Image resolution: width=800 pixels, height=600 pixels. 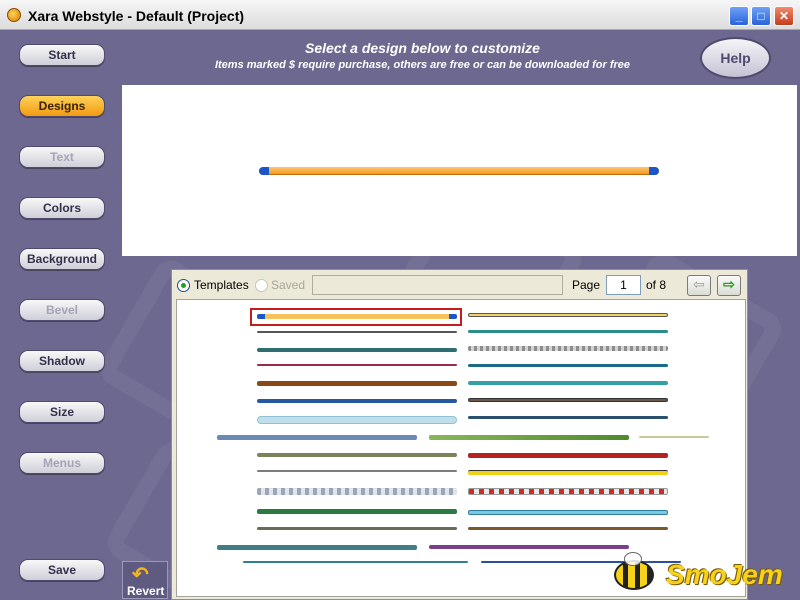 I want to click on templates-label: Templates, so click(x=221, y=285).